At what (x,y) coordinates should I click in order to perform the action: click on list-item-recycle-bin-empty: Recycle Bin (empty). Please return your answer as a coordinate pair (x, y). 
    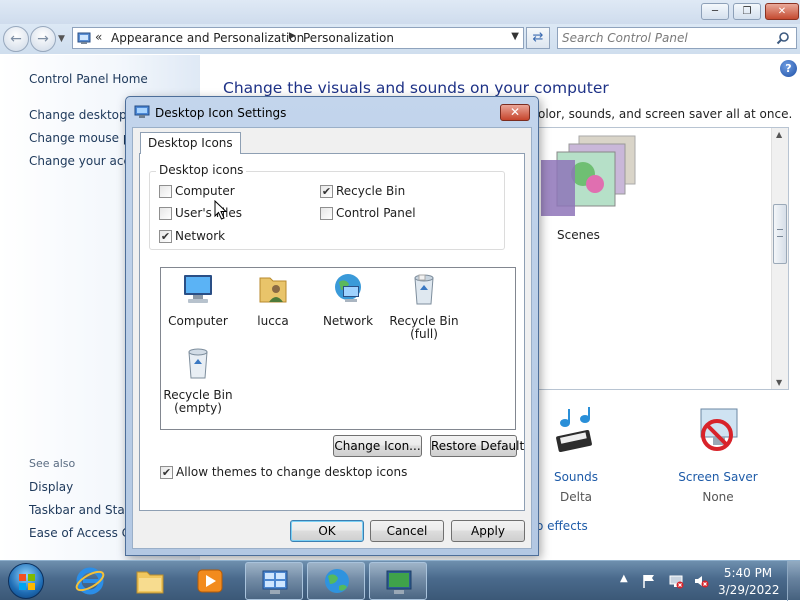
    Looking at the image, I should click on (198, 380).